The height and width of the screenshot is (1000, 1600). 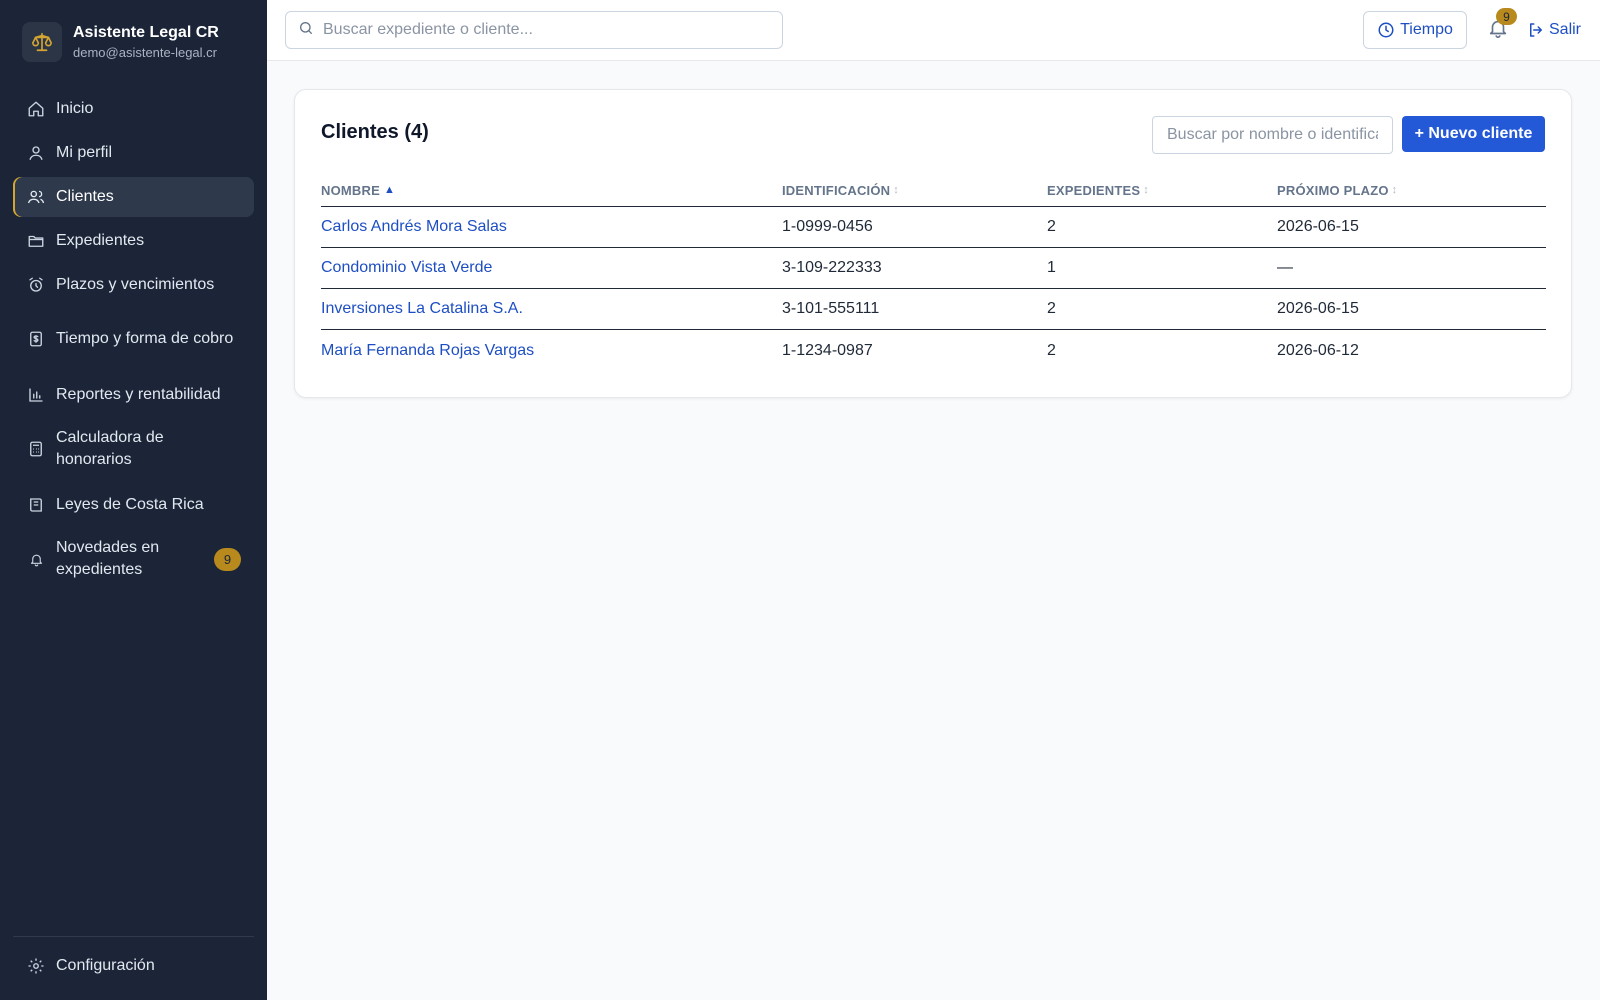 I want to click on tiempo-label: Tiempo, so click(x=1426, y=29).